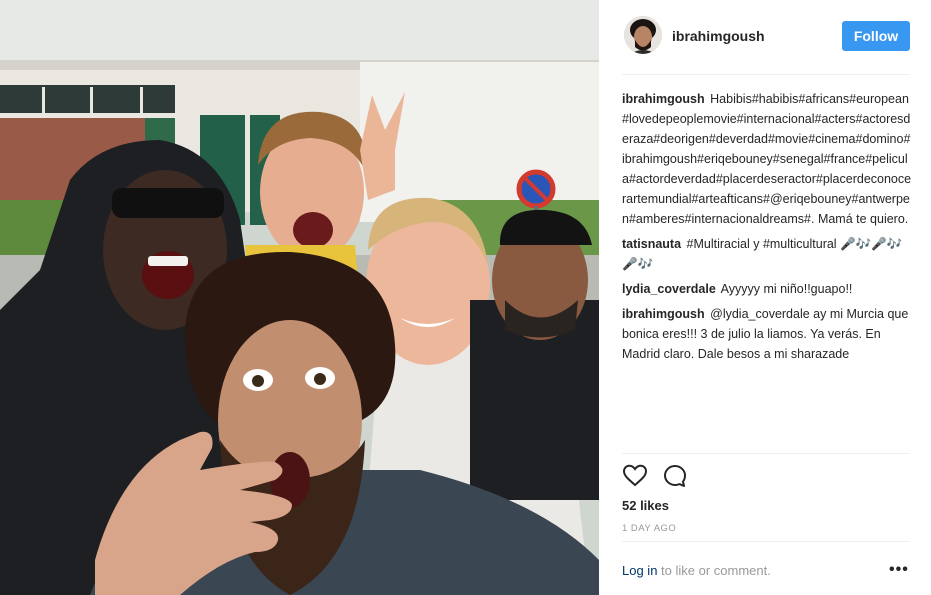 This screenshot has height=595, width=931. I want to click on heart-icon, so click(635, 476).